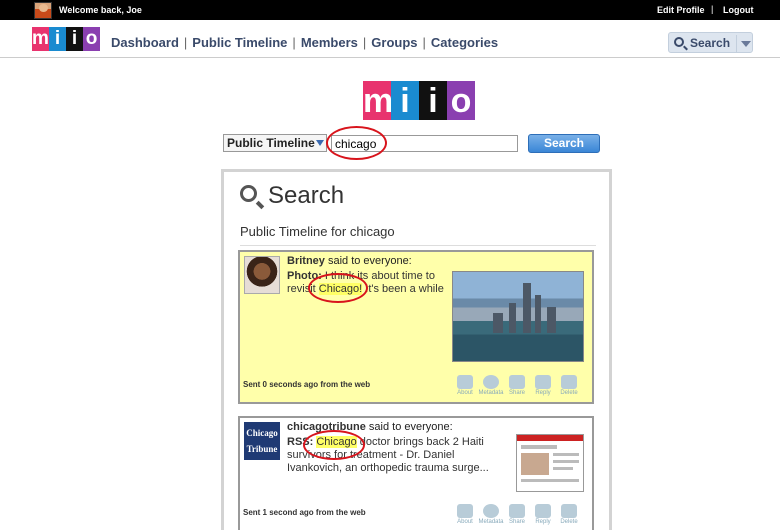 This screenshot has width=780, height=530. I want to click on post-author-line: Britney said to everyone:, so click(349, 261).